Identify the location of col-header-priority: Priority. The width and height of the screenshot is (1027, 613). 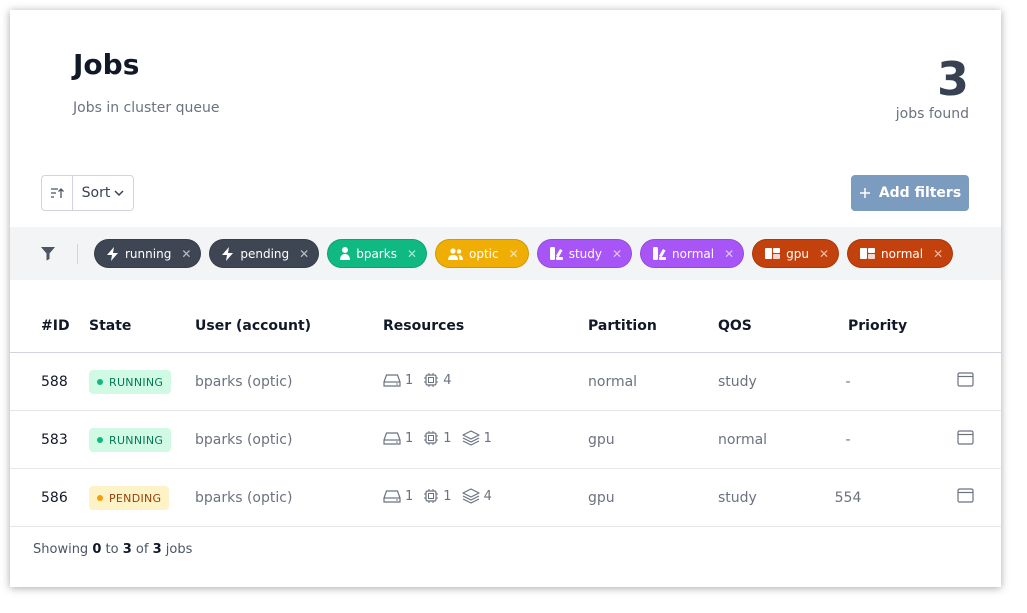
(877, 326).